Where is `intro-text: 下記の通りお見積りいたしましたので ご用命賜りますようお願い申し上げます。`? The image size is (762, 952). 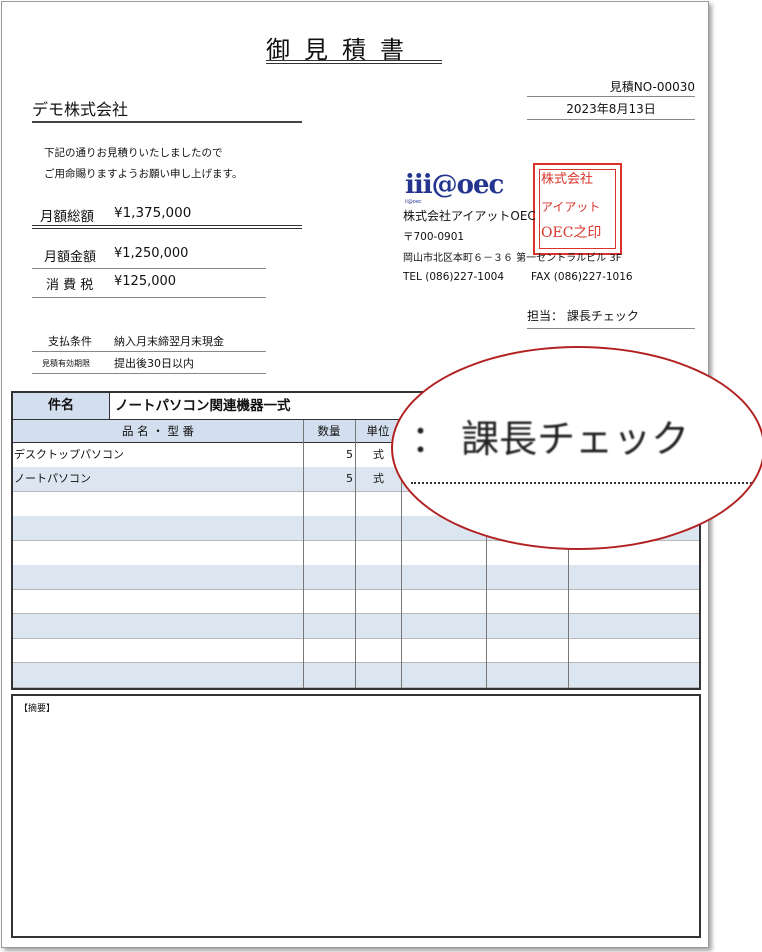
intro-text: 下記の通りお見積りいたしましたので ご用命賜りますようお願い申し上げます。 is located at coordinates (143, 164).